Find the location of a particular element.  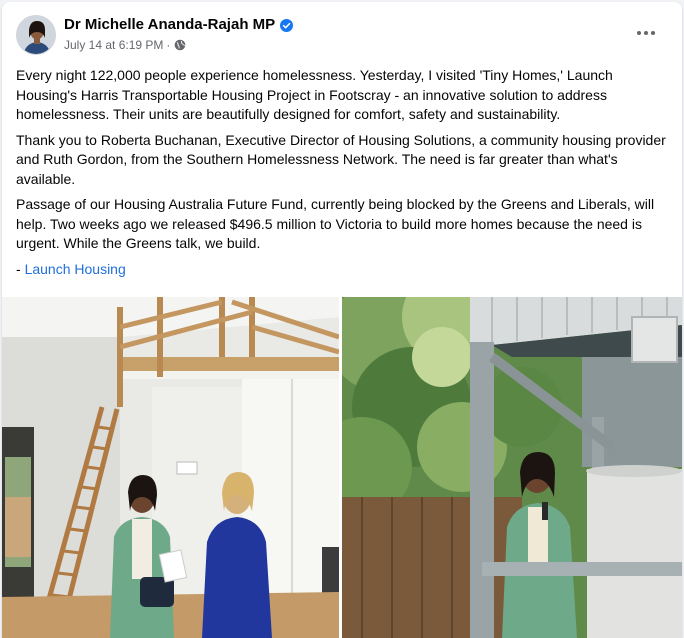

post-tag-line: - Launch Housing is located at coordinates (341, 270).